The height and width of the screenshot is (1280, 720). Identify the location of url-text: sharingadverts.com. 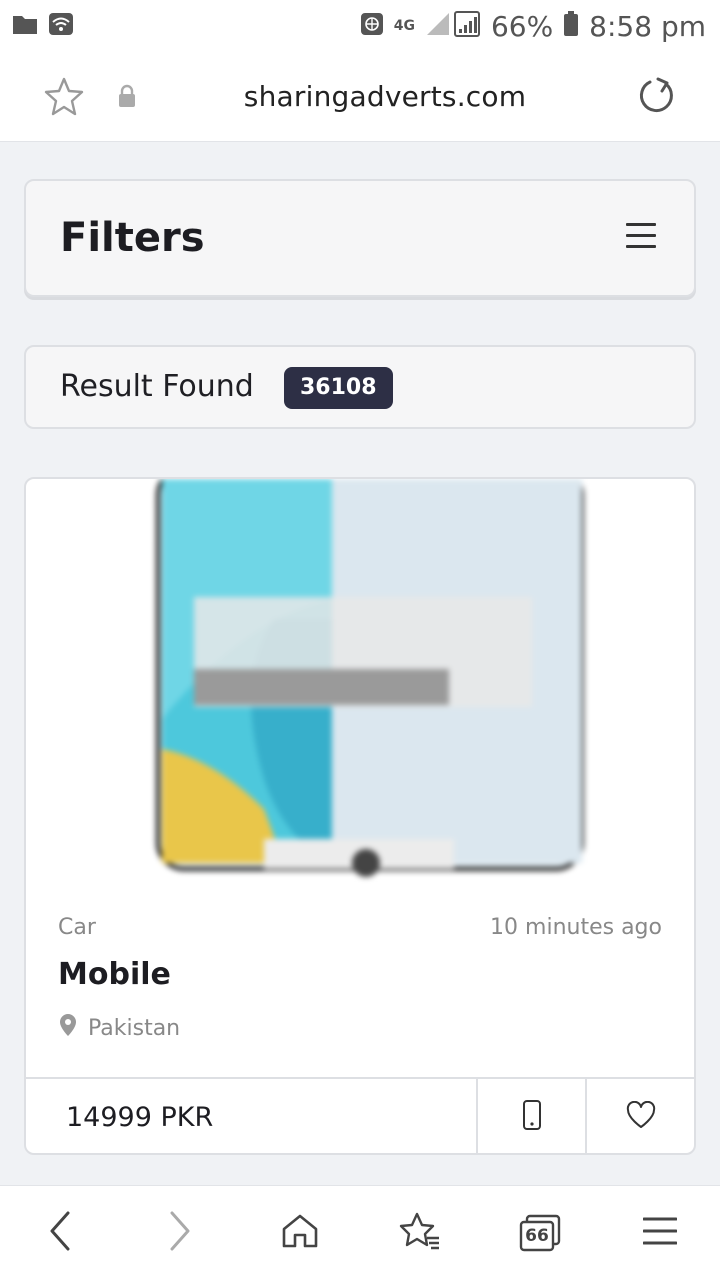
(360, 96).